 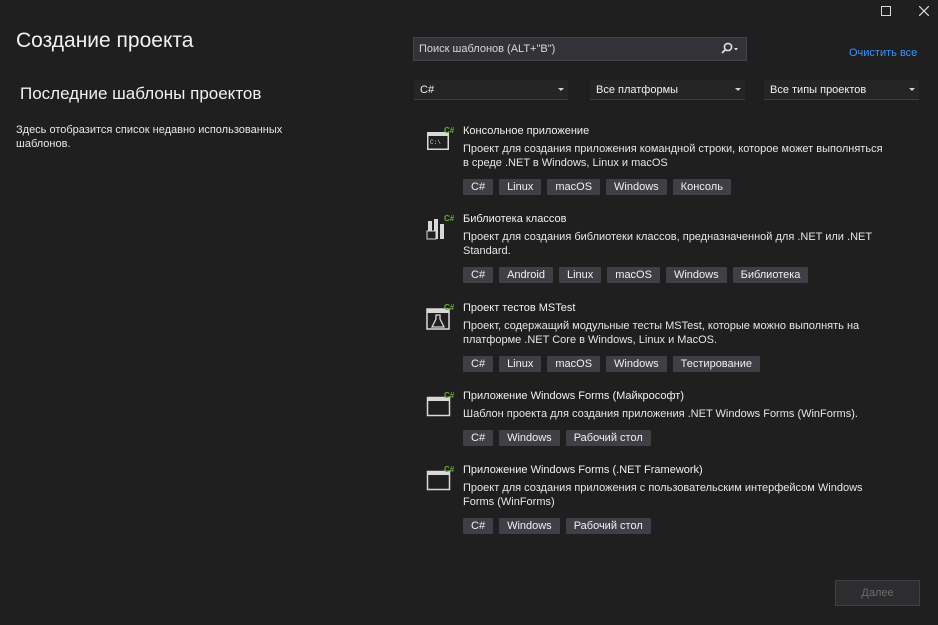 What do you see at coordinates (701, 187) in the screenshot?
I see `tag: Консоль` at bounding box center [701, 187].